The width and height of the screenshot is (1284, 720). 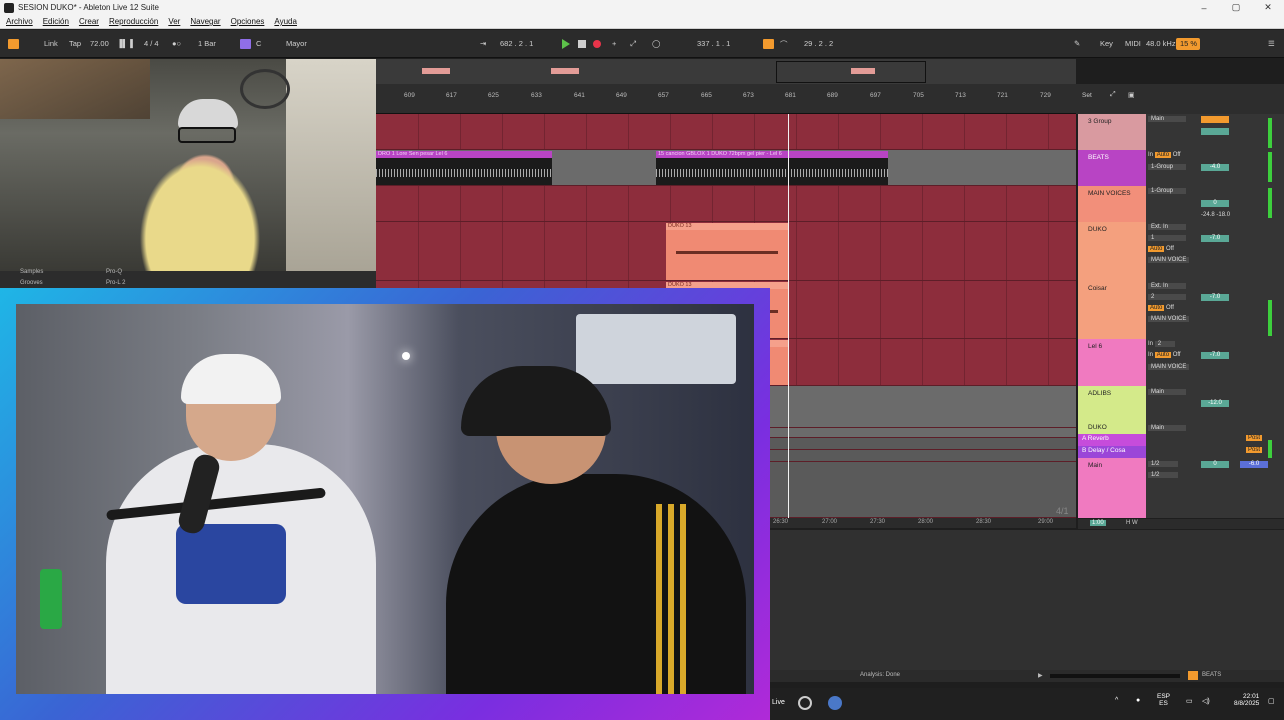 I want to click on volume-field: -4.0, so click(x=1215, y=167).